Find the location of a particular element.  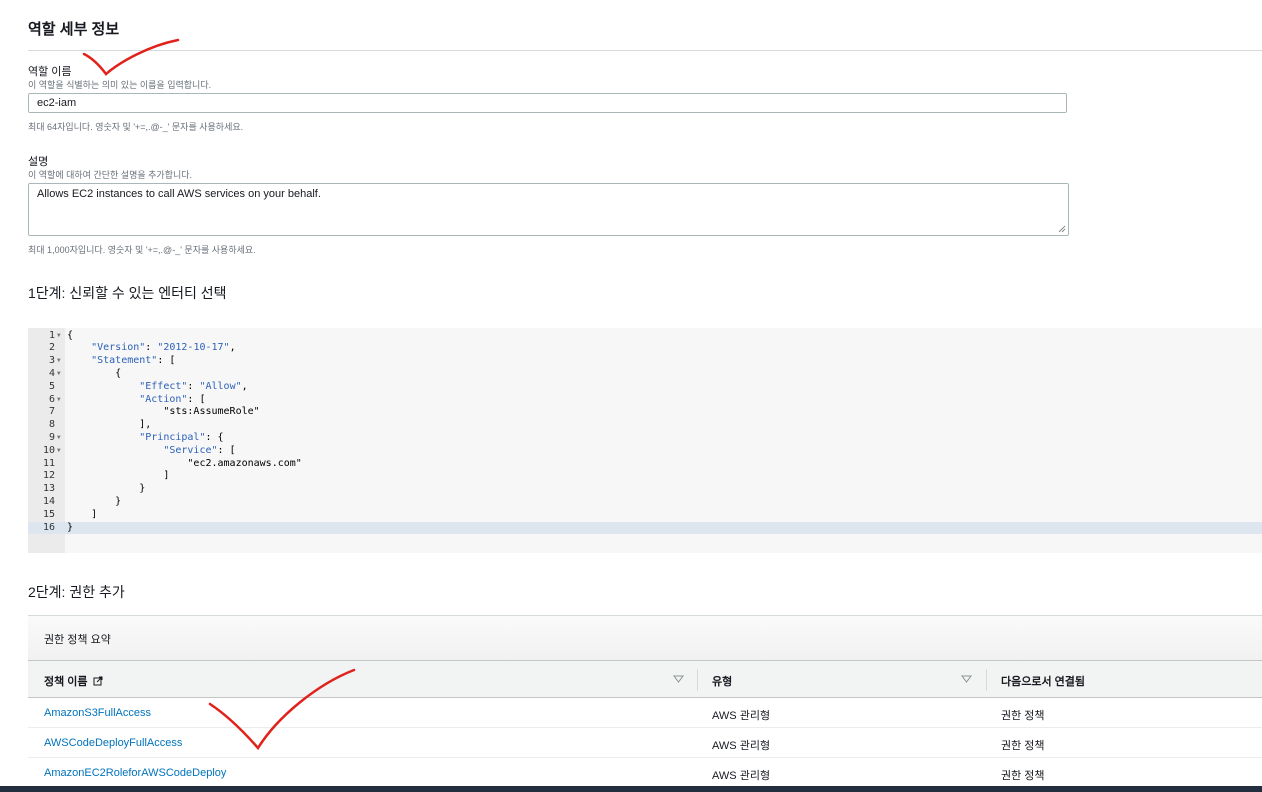

line-number: 8 is located at coordinates (51, 425).